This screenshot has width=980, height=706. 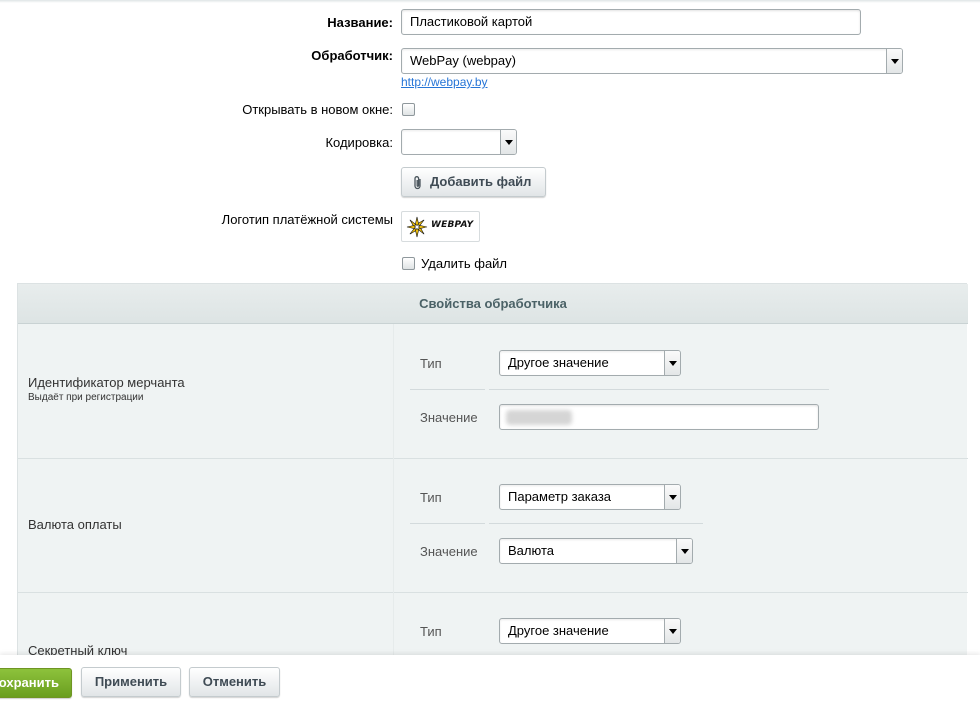 What do you see at coordinates (359, 142) in the screenshot?
I see `encoding-label: Кодировка:` at bounding box center [359, 142].